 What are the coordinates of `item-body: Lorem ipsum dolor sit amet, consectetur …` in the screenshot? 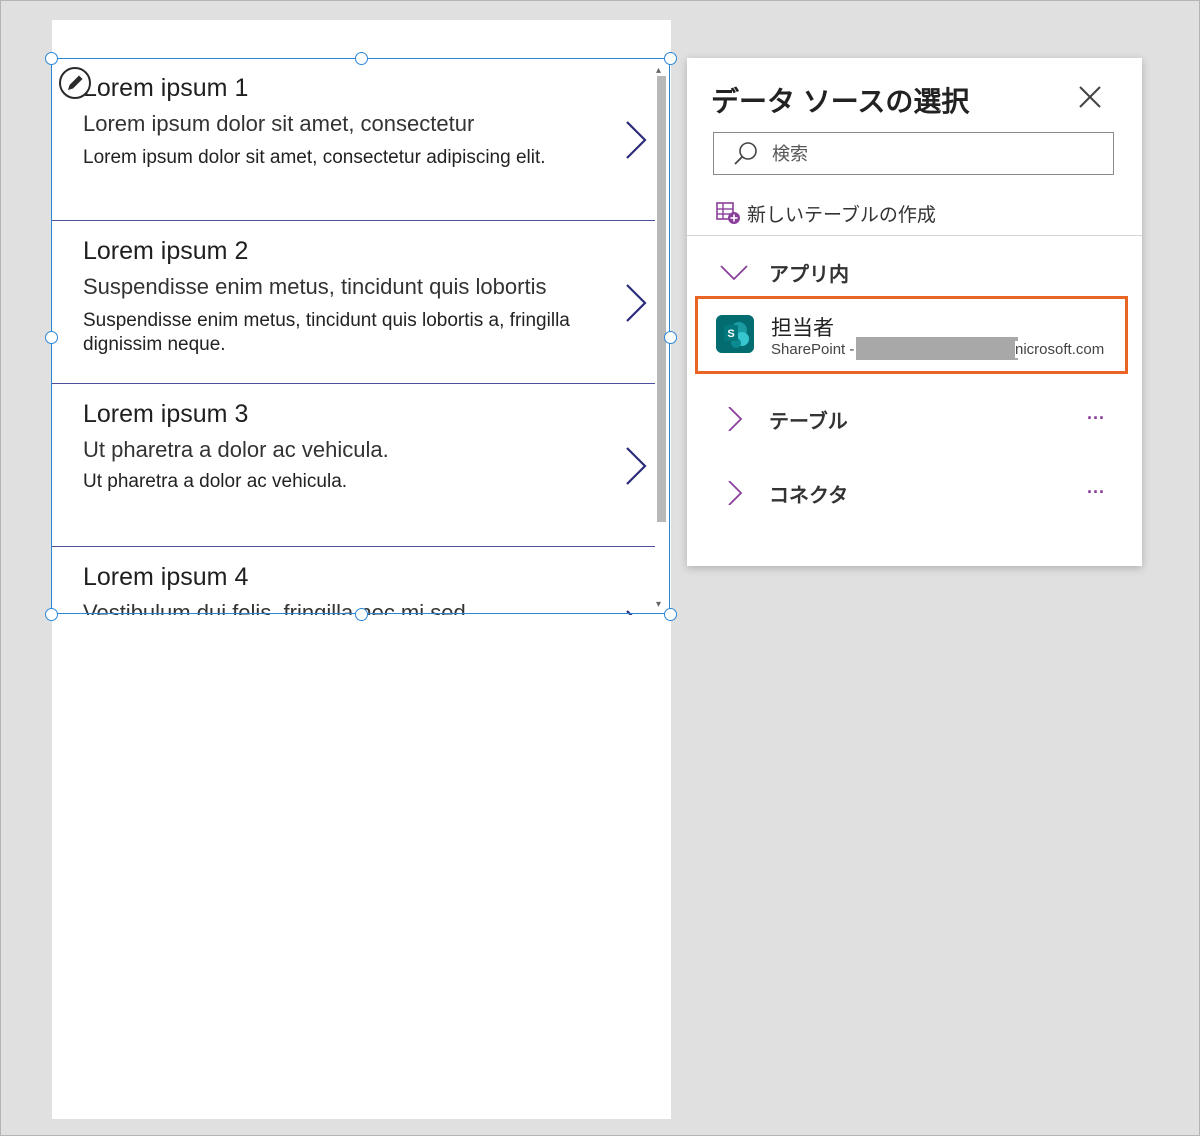 It's located at (314, 157).